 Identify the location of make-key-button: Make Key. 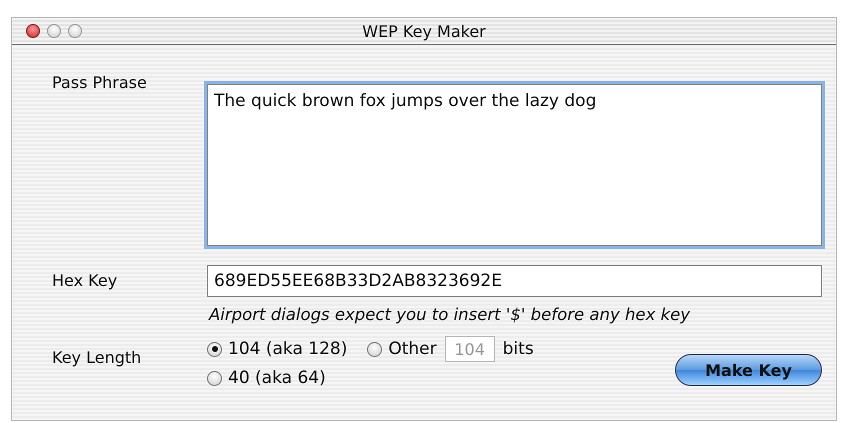
(748, 370).